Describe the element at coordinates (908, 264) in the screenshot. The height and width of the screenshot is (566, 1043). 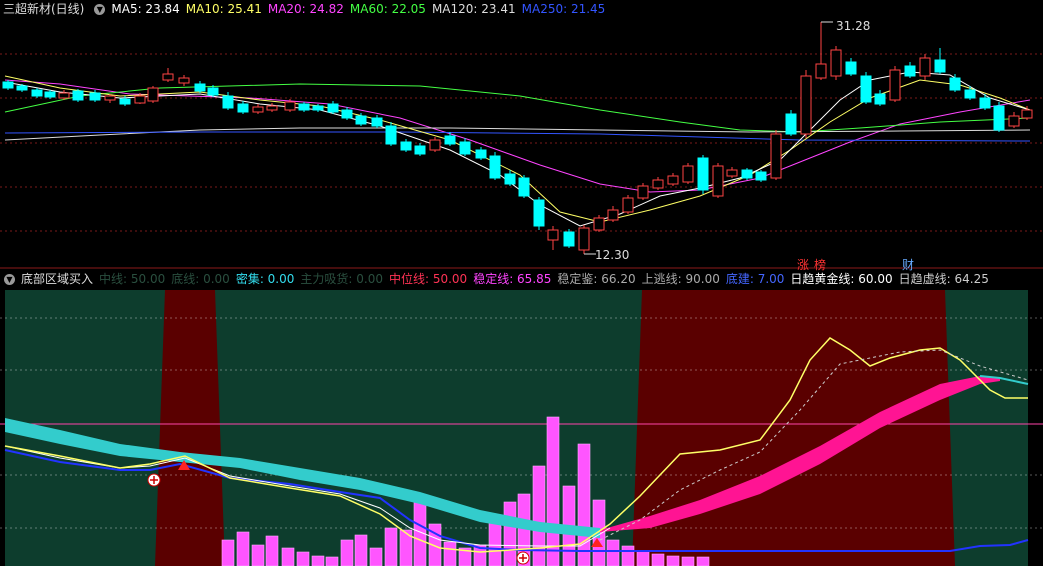
I see `news-badge: 财` at that location.